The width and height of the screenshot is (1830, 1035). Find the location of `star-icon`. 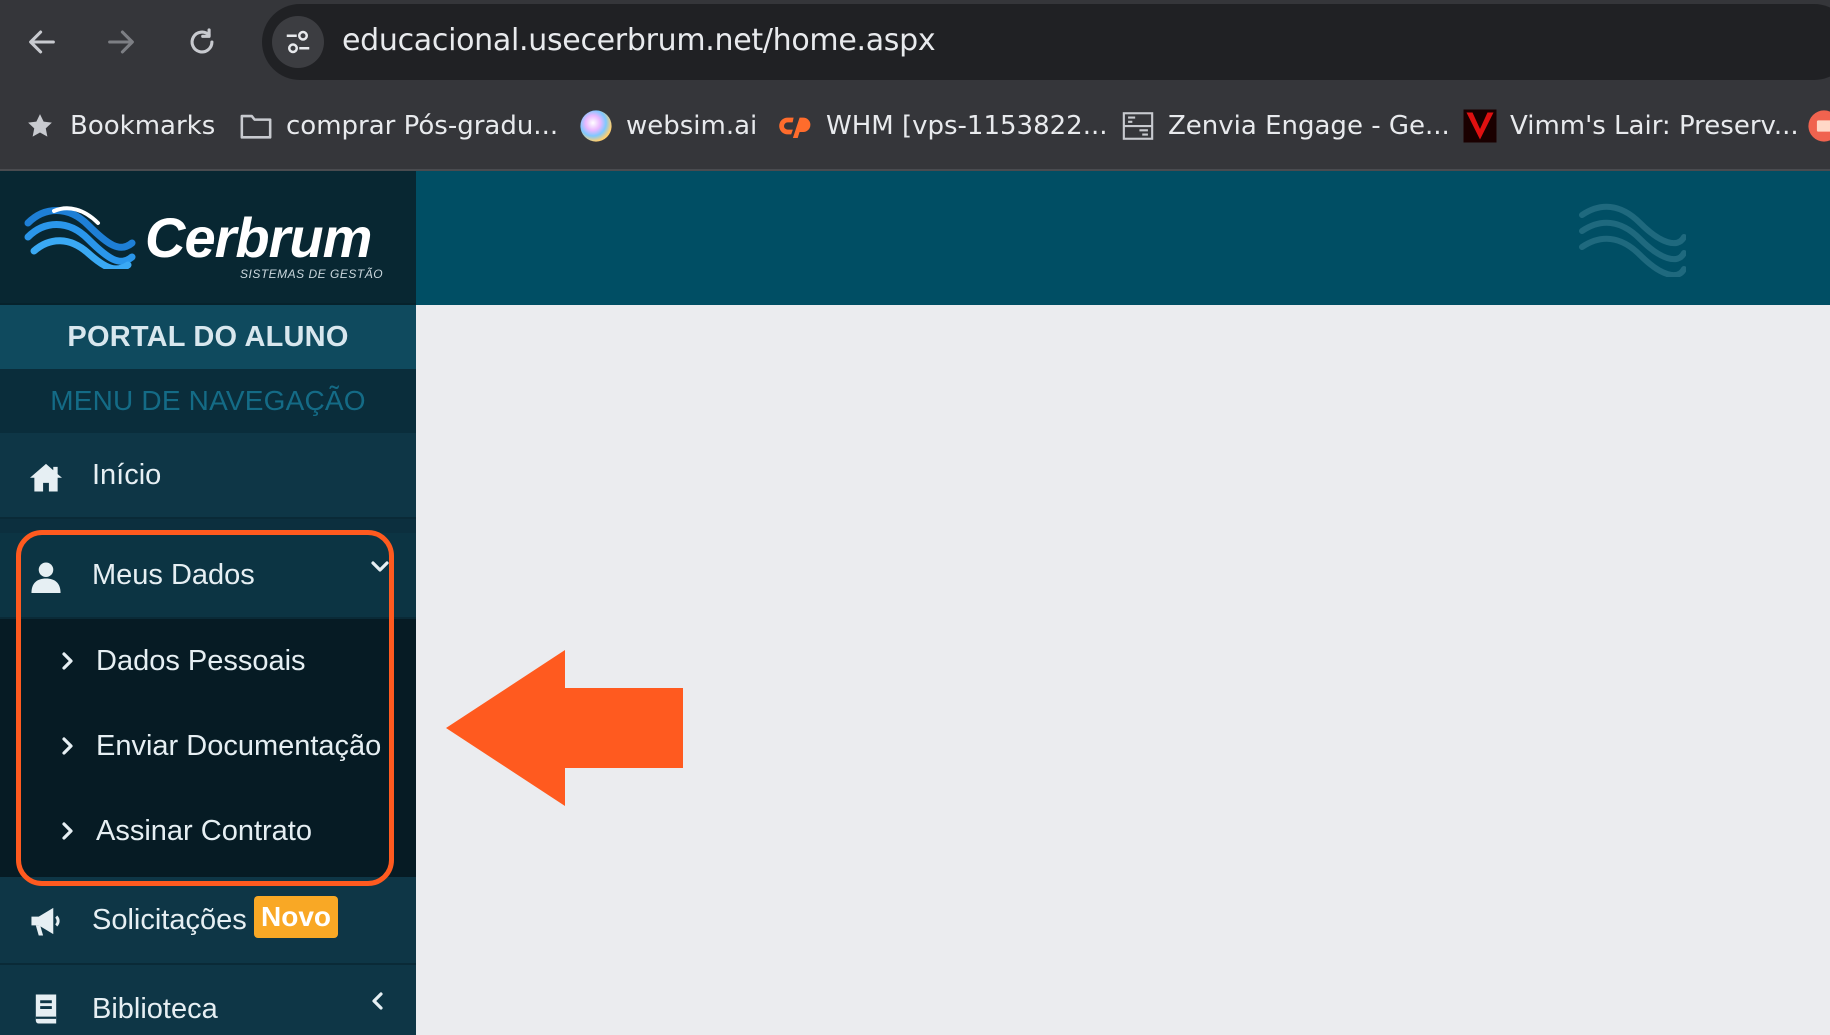

star-icon is located at coordinates (40, 126).